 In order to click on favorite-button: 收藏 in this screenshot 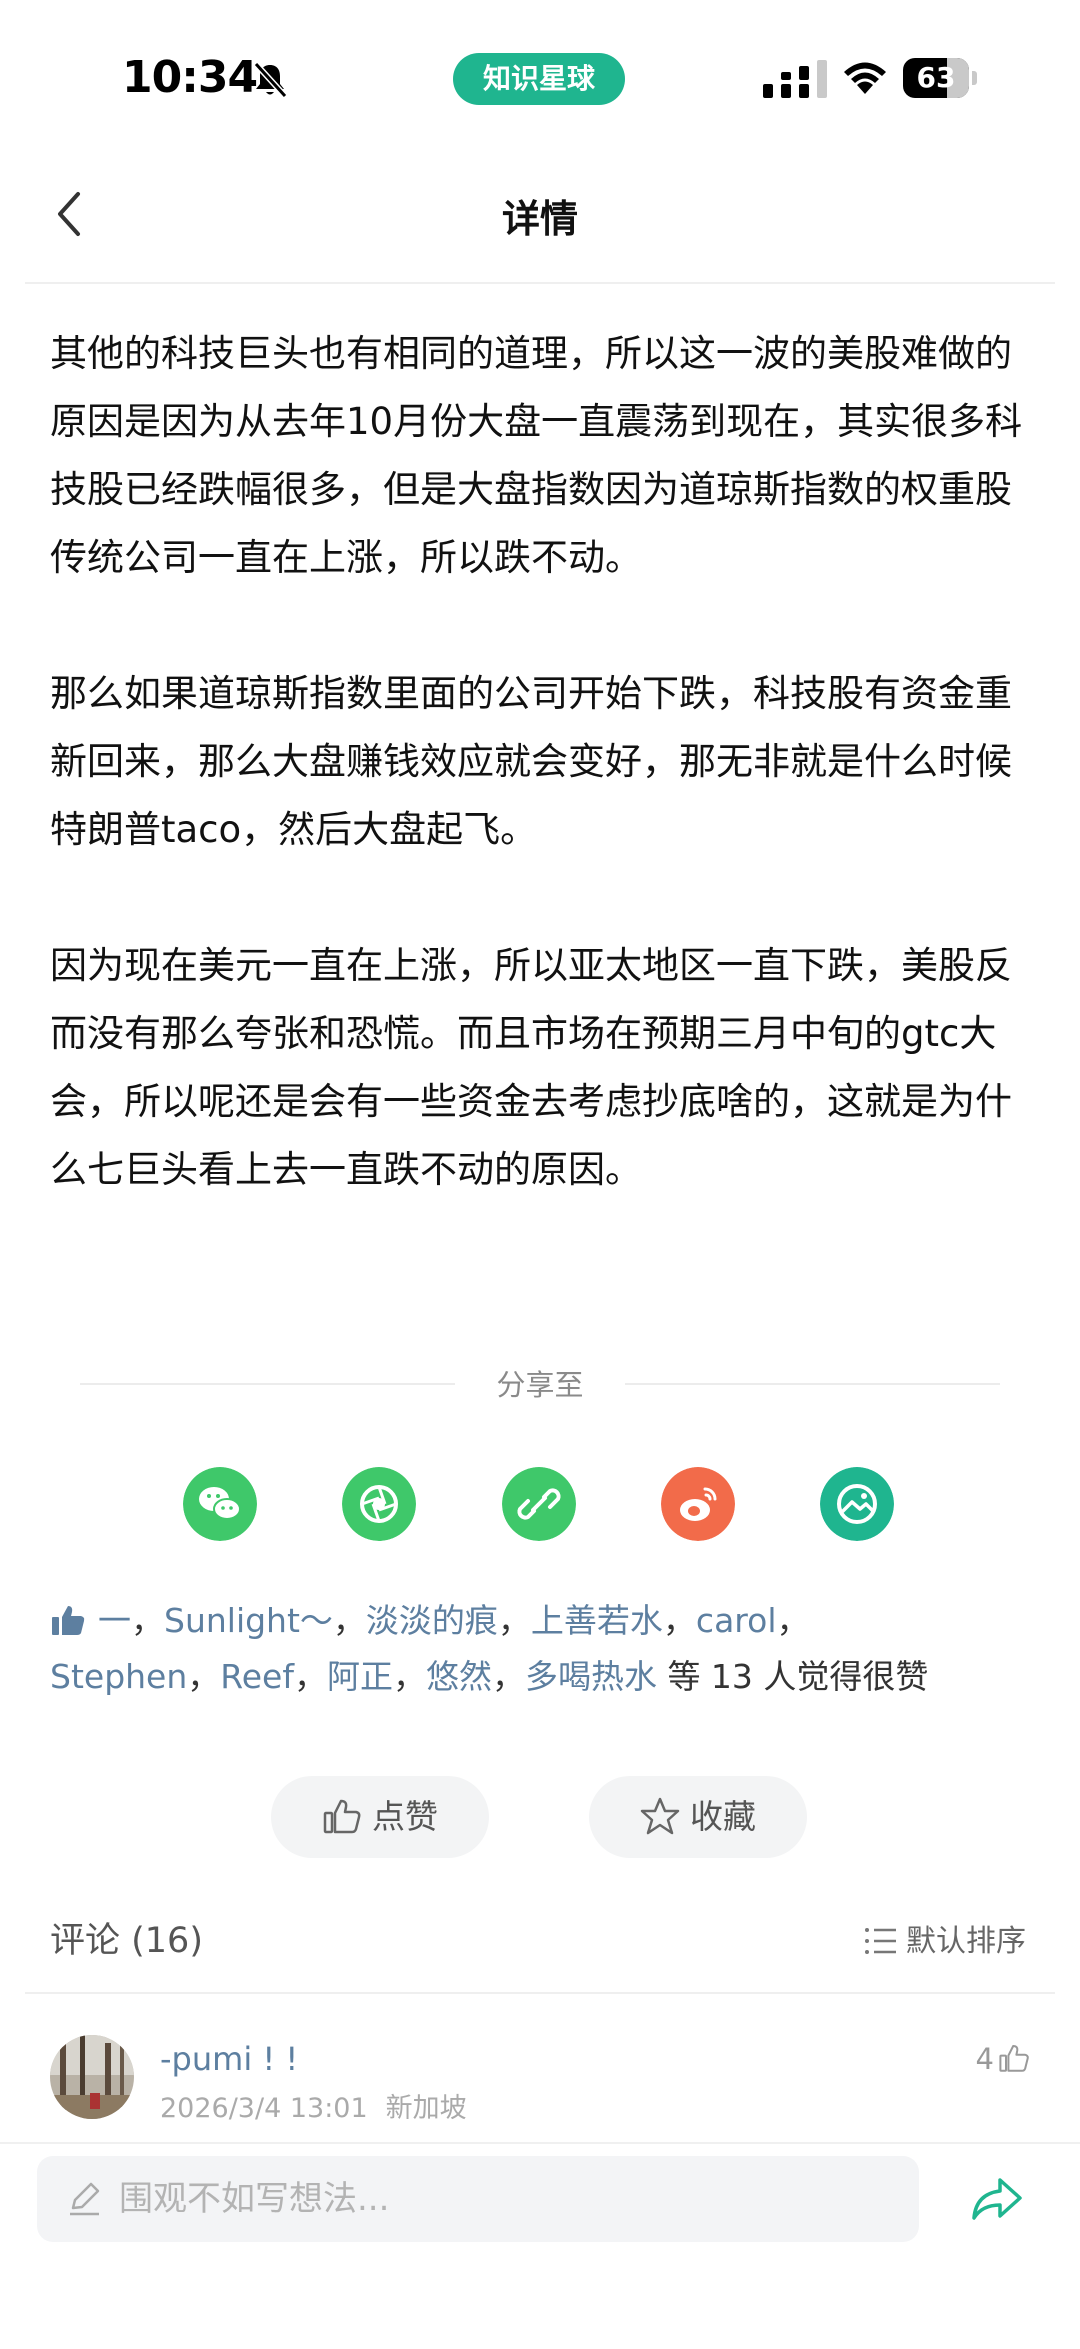, I will do `click(698, 1817)`.